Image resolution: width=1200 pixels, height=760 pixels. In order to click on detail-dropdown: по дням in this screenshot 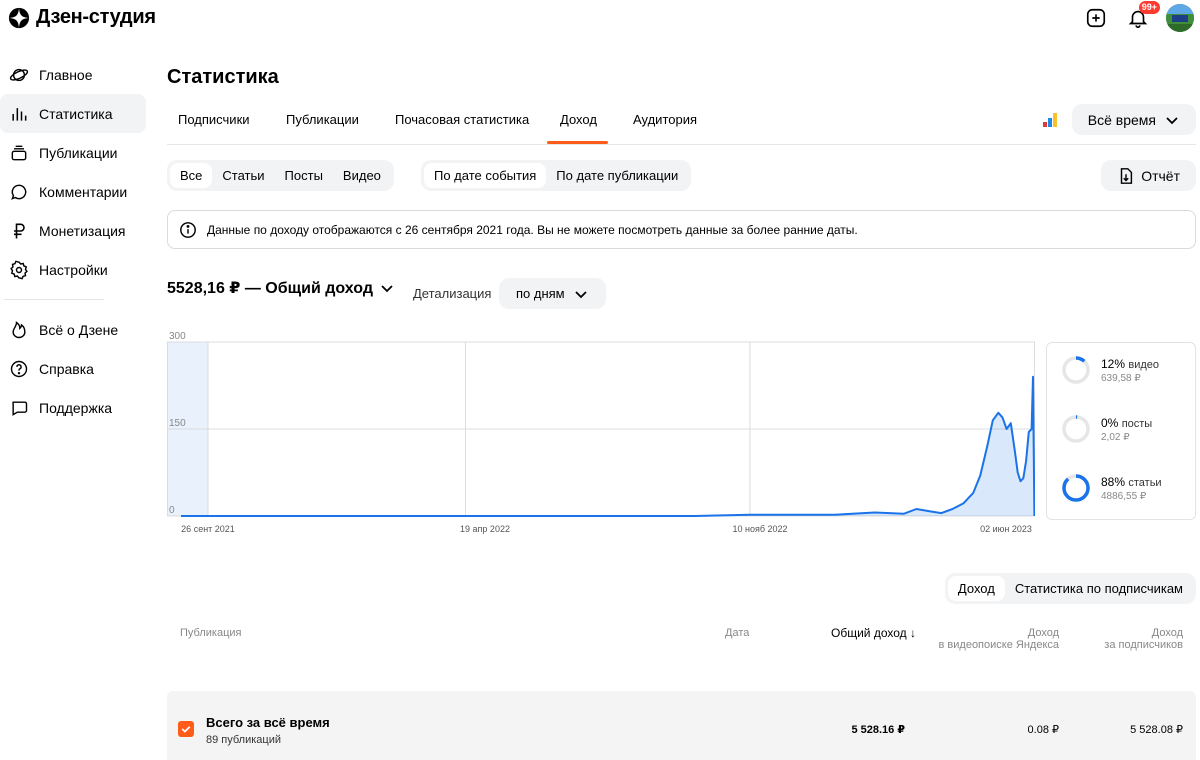, I will do `click(552, 293)`.